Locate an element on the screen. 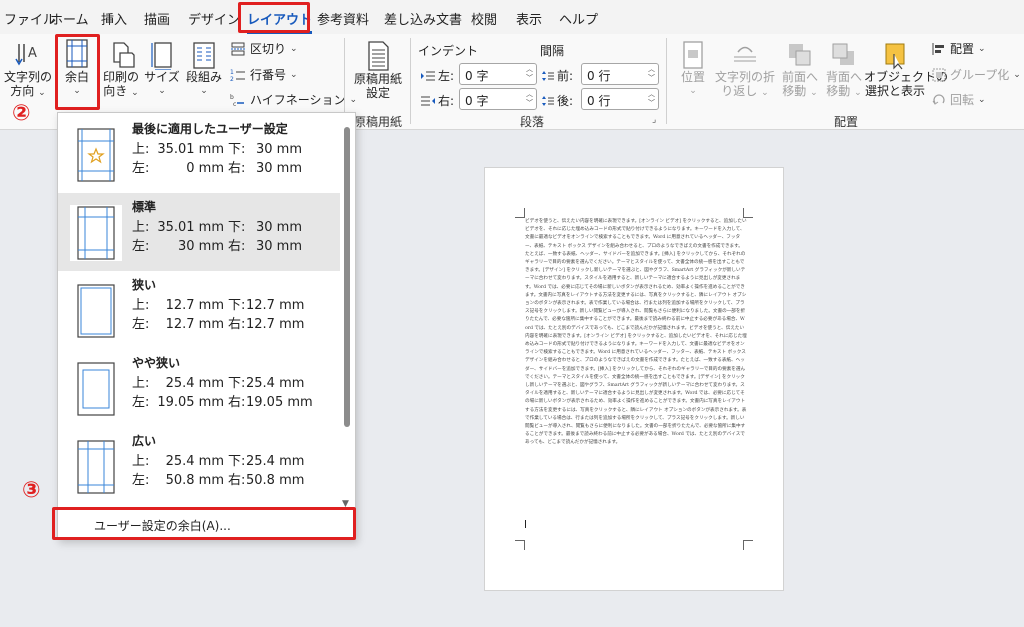 The image size is (1024, 627). tab-references: 参考資料 is located at coordinates (343, 18).